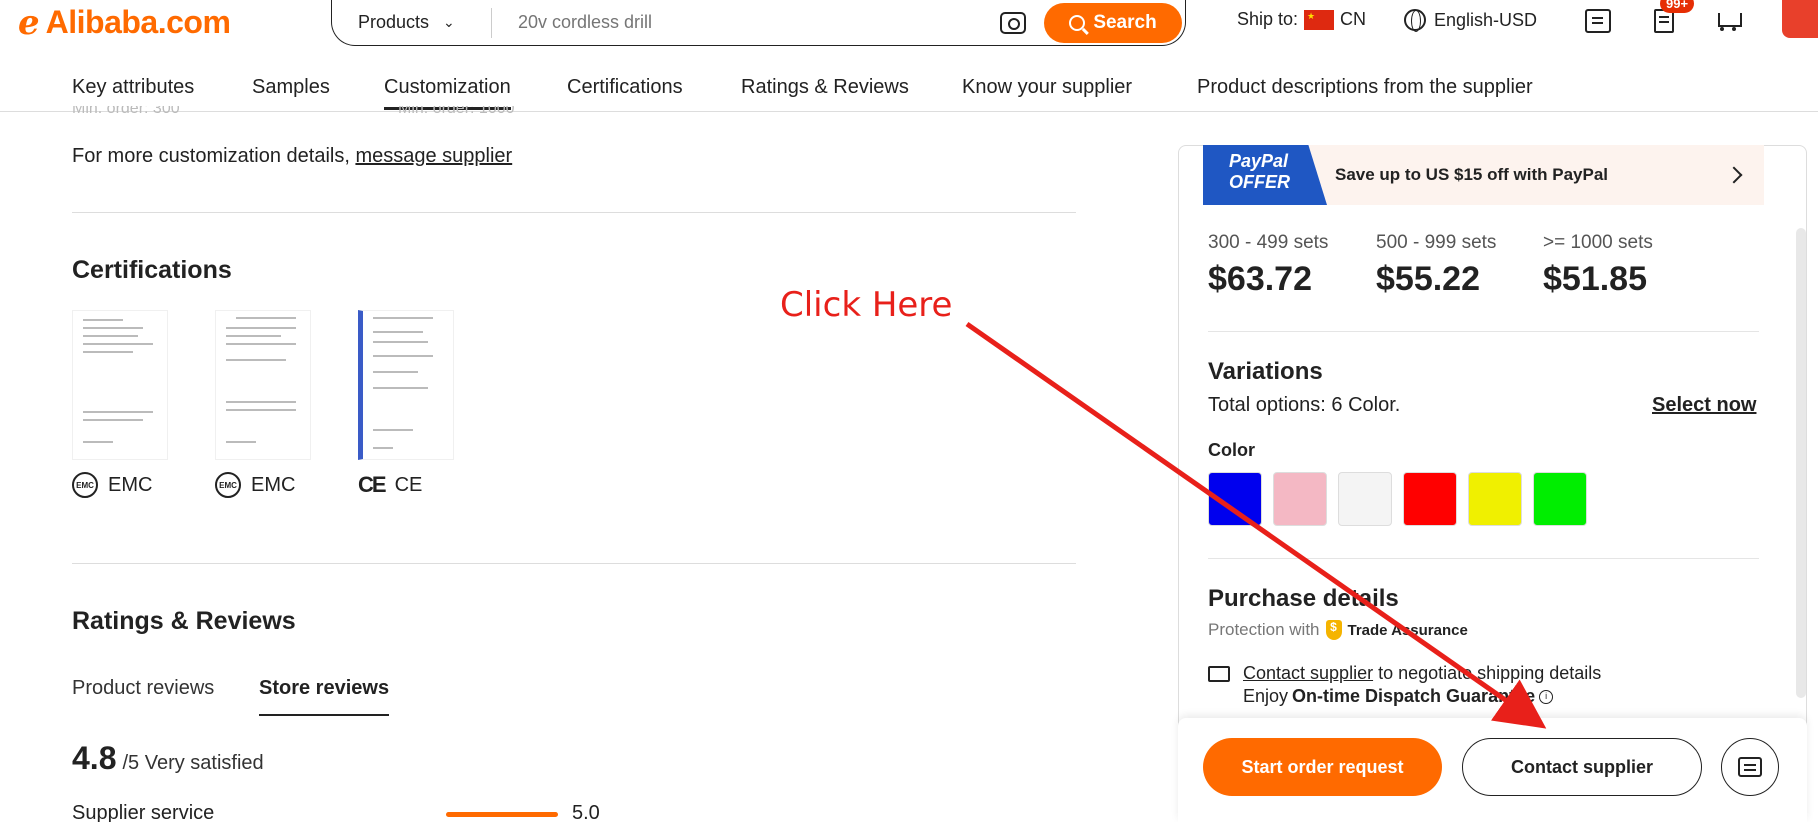 This screenshot has height=822, width=1818. What do you see at coordinates (449, 22) in the screenshot?
I see `chevron-down-icon: ⌄` at bounding box center [449, 22].